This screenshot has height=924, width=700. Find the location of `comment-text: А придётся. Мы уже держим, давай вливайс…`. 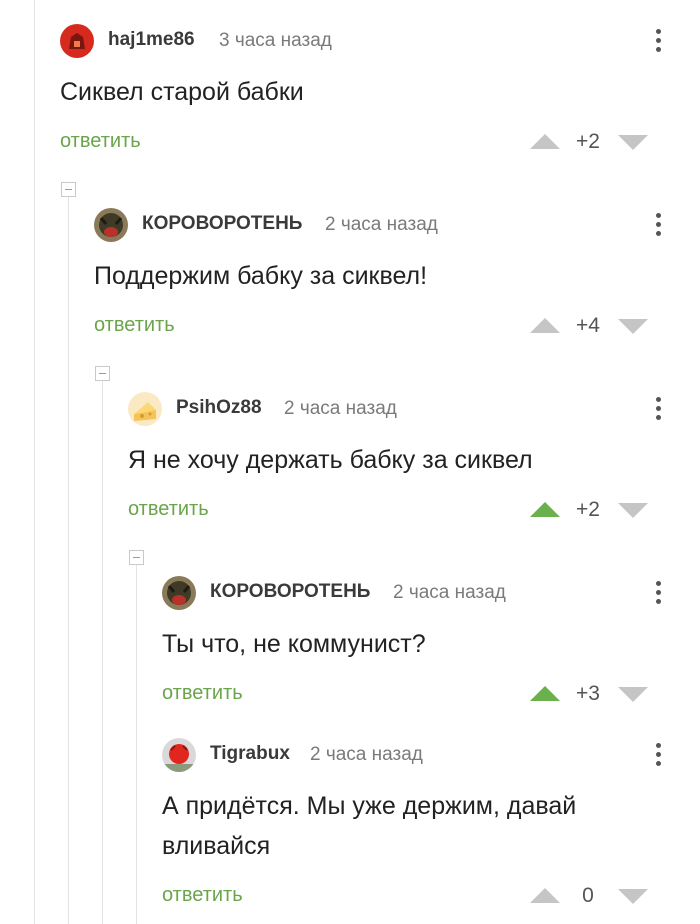

comment-text: А придётся. Мы уже держим, давай вливайс… is located at coordinates (369, 826).